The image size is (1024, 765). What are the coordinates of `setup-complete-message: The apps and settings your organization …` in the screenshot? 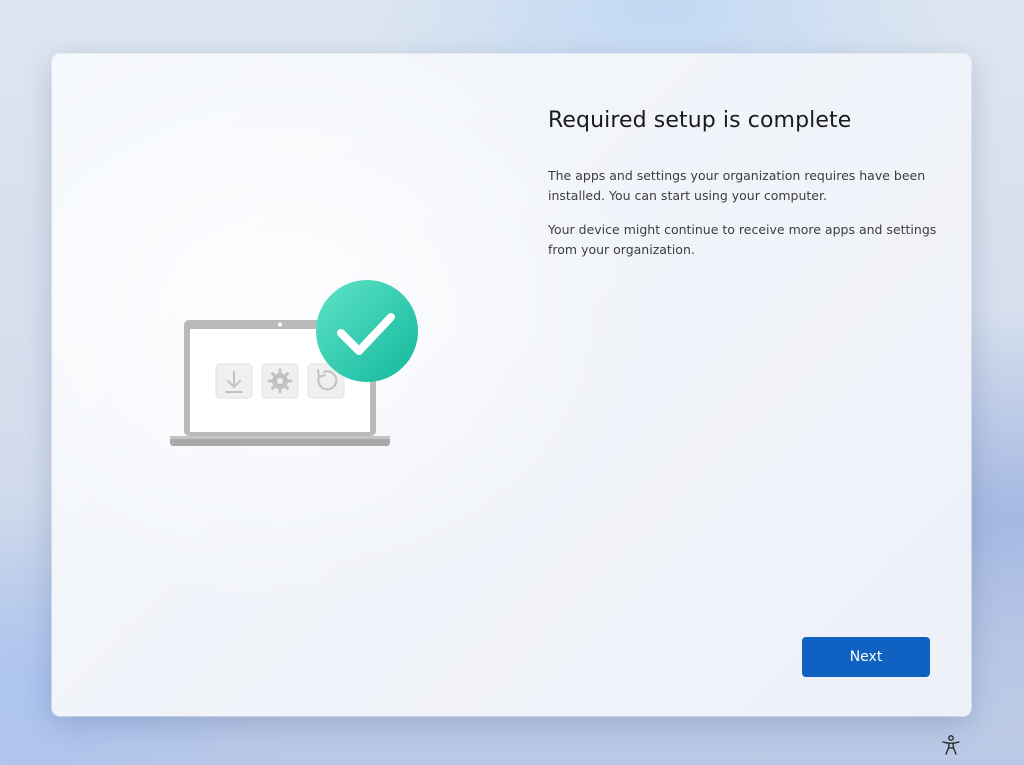 It's located at (737, 185).